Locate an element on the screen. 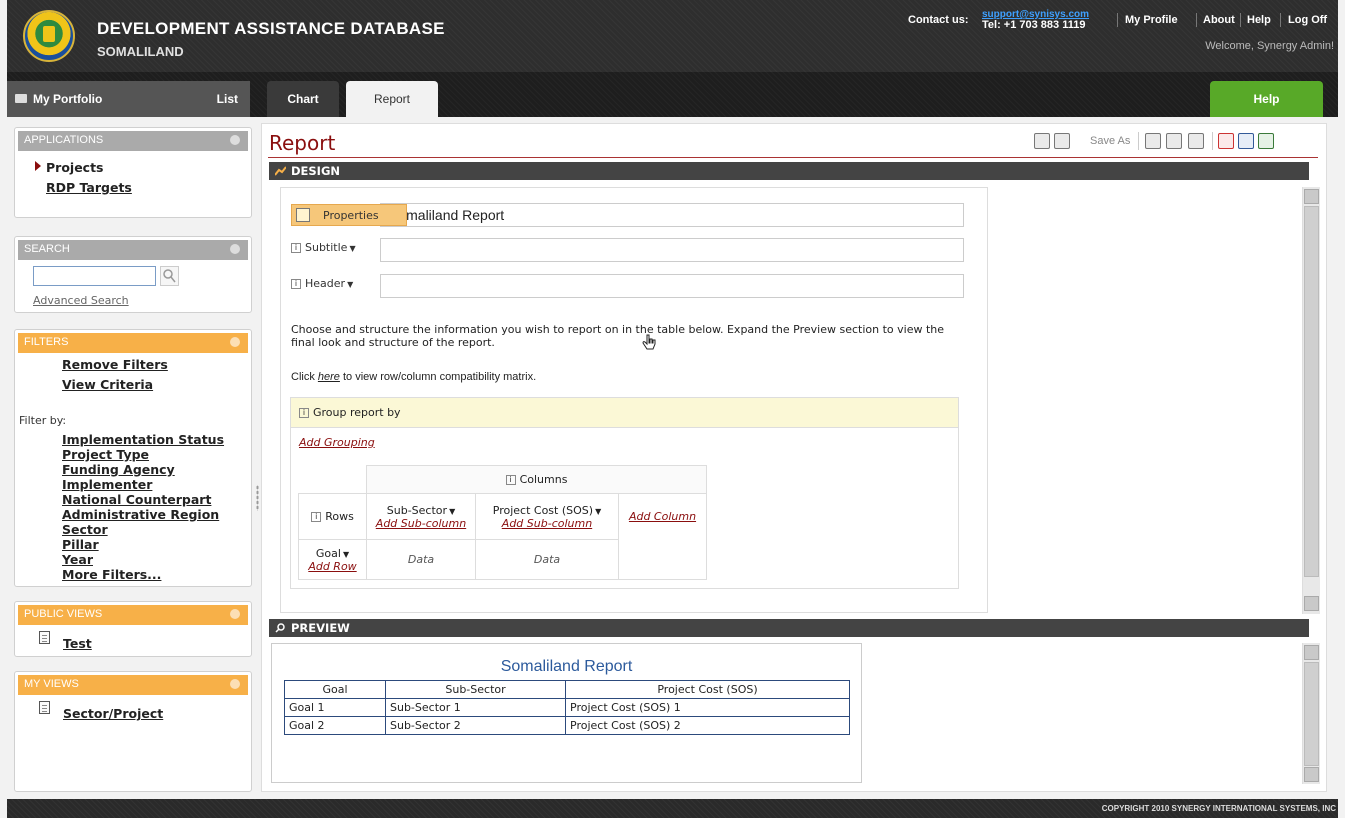  applications-header: APPLICATIONS is located at coordinates (133, 141).